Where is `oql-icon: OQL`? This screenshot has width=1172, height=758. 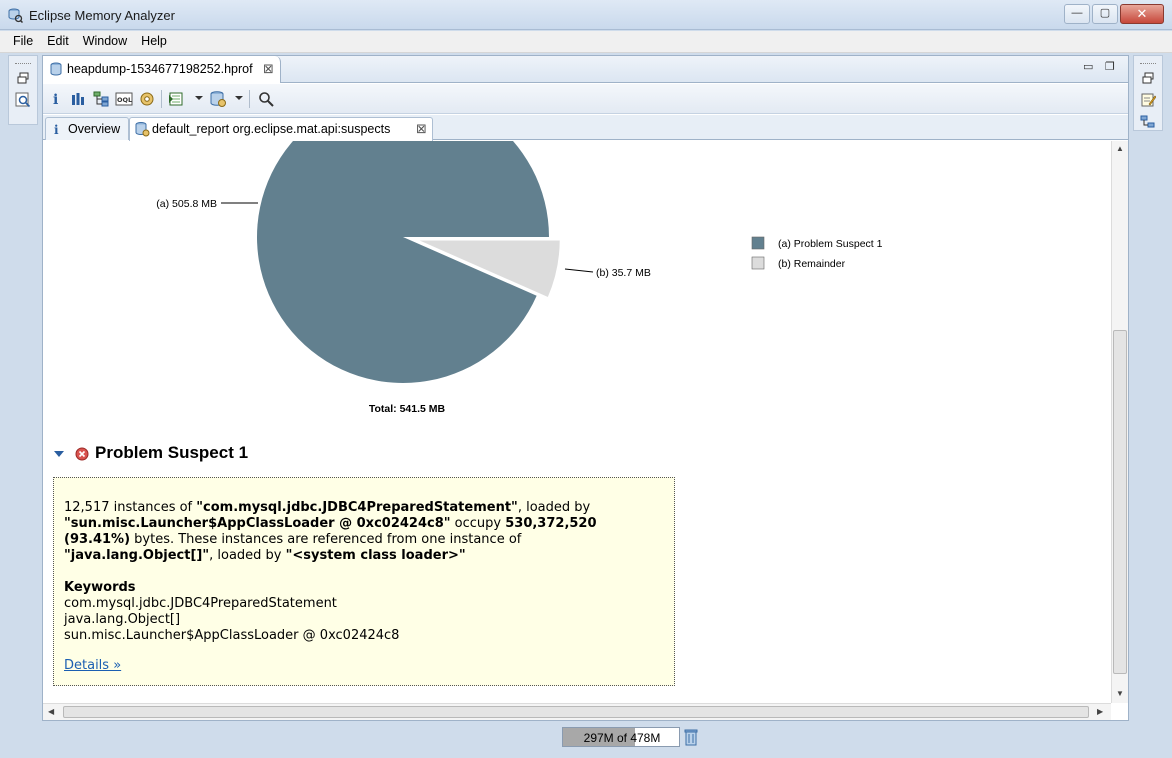
oql-icon: OQL is located at coordinates (124, 99).